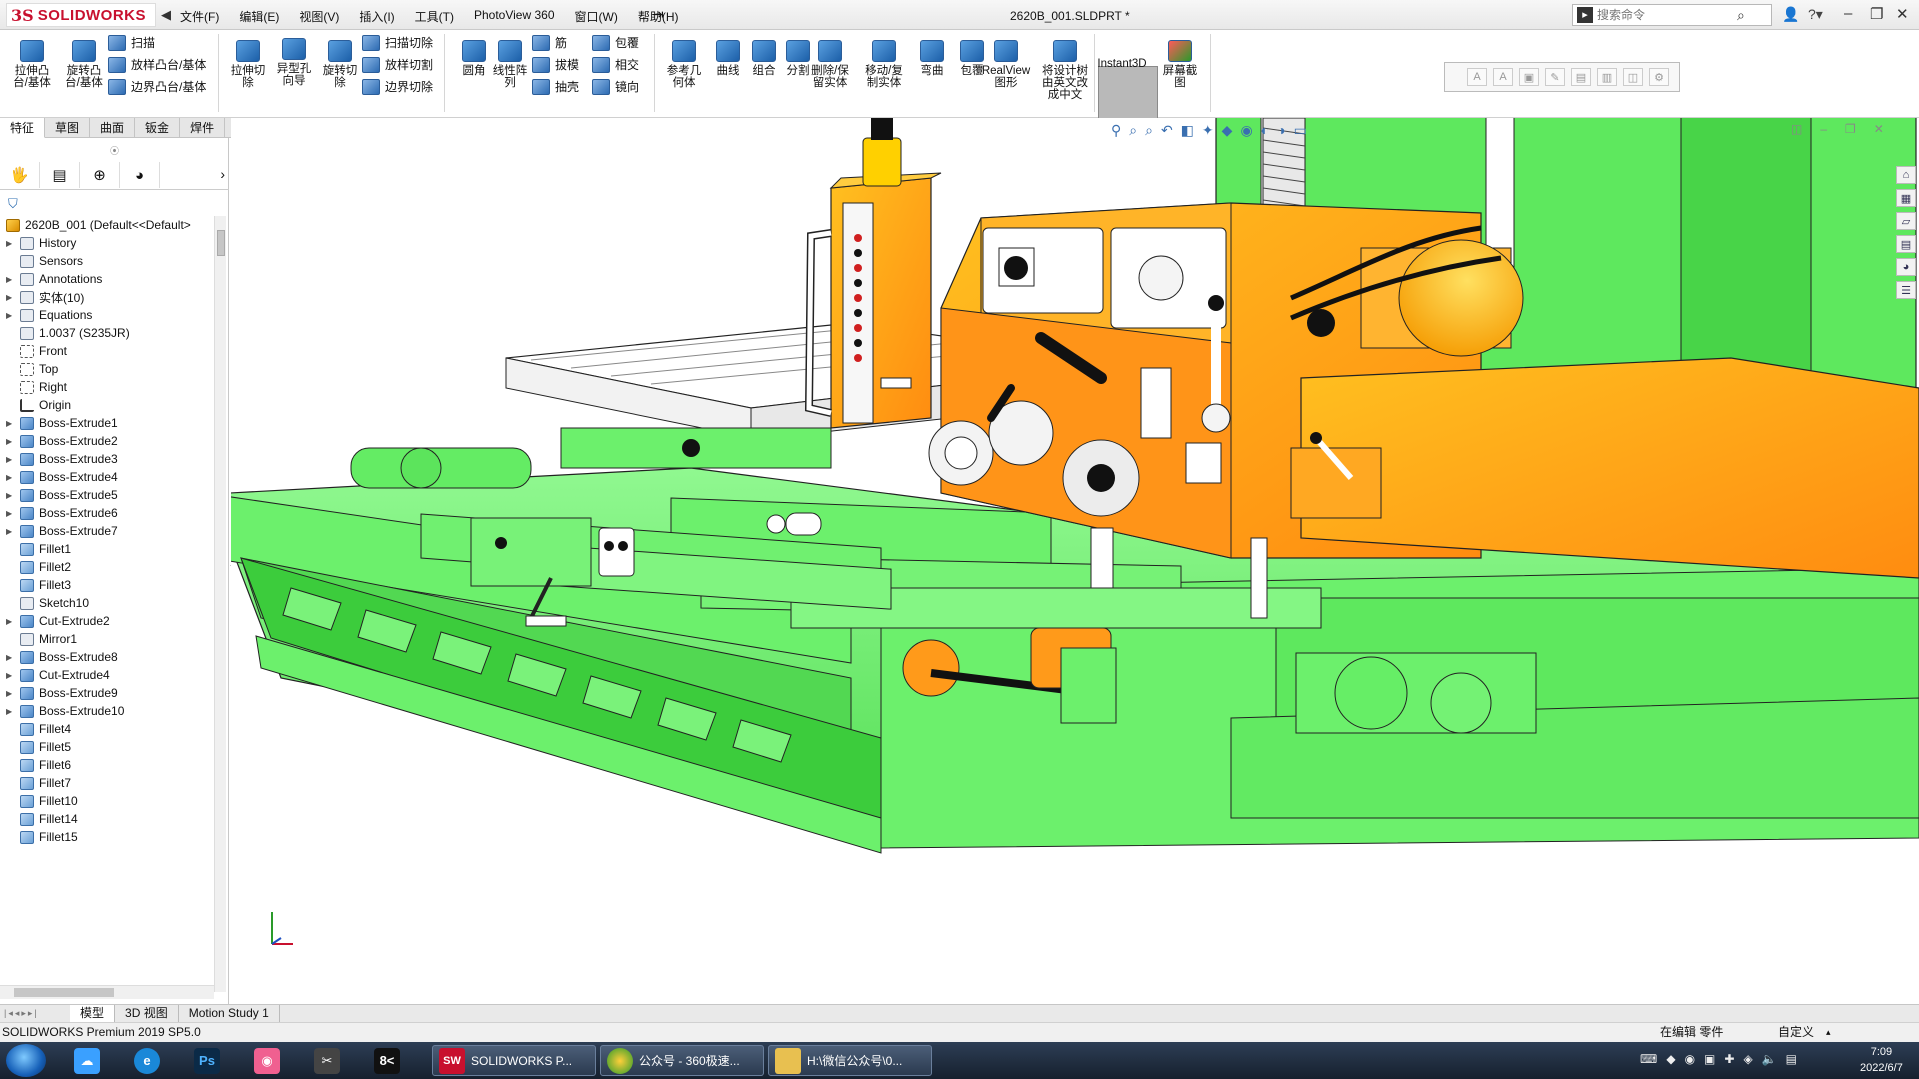 The height and width of the screenshot is (1079, 1919). I want to click on solidworks-logo: 3S SOLIDWORKS, so click(81, 15).